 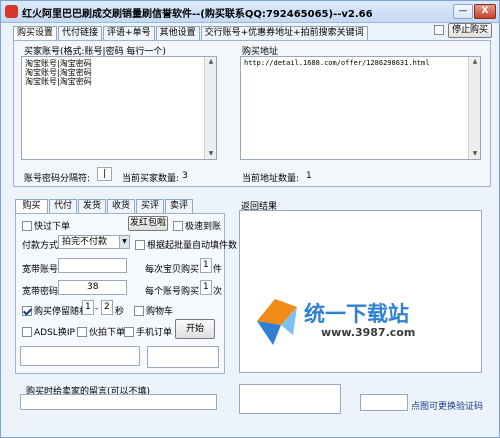 I want to click on cart-option: 购物车, so click(x=153, y=310).